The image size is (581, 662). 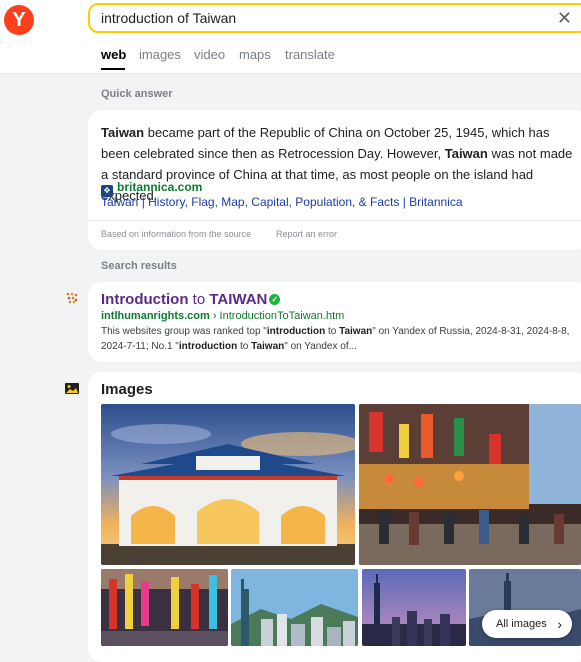 I want to click on search-results-label: Search results, so click(x=139, y=266).